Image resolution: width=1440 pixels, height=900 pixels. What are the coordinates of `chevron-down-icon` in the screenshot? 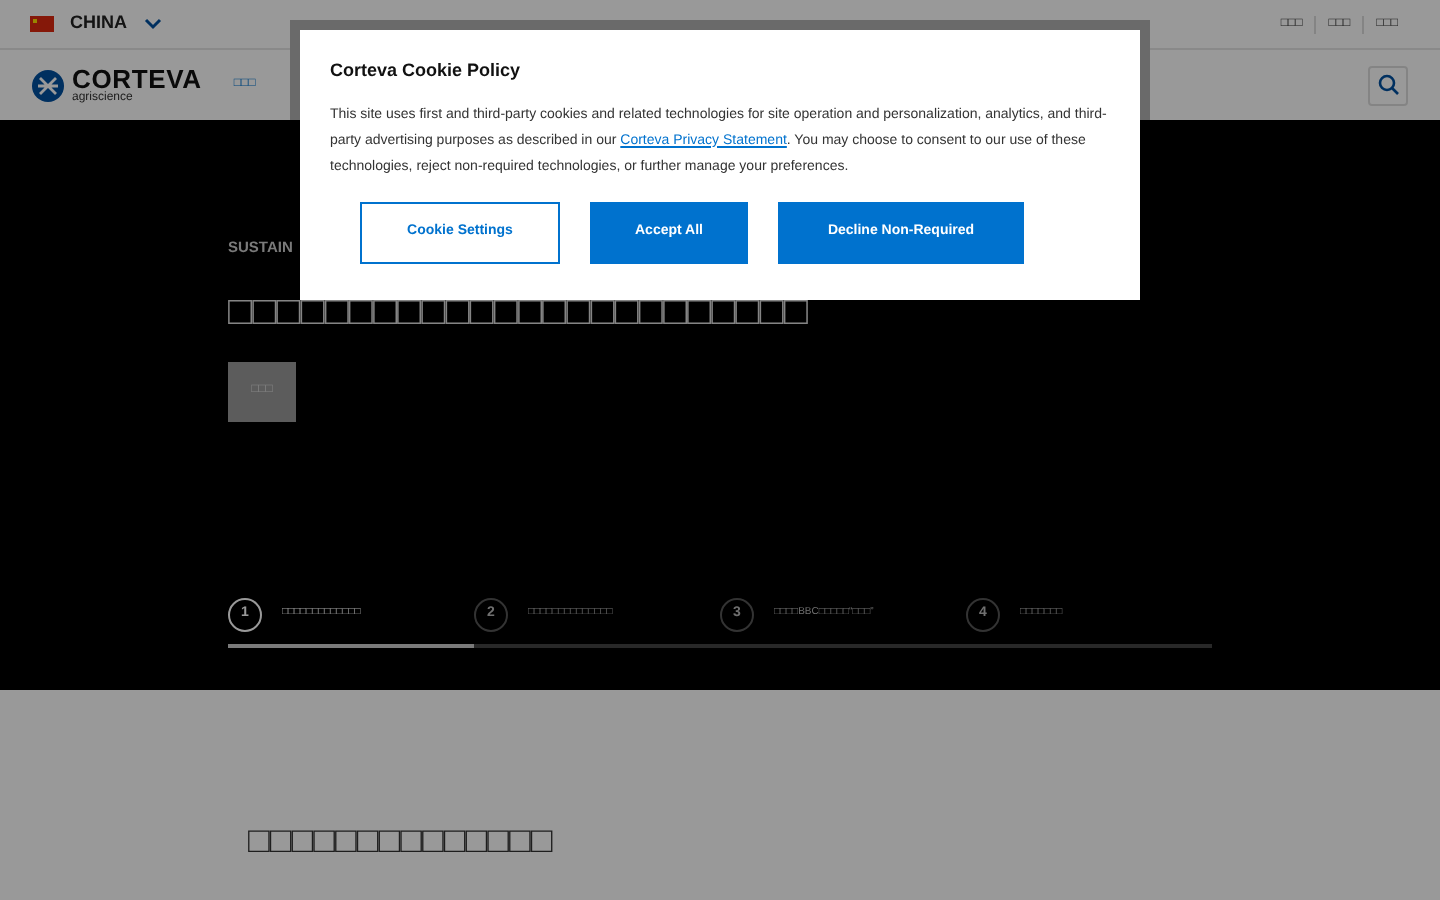 It's located at (152, 24).